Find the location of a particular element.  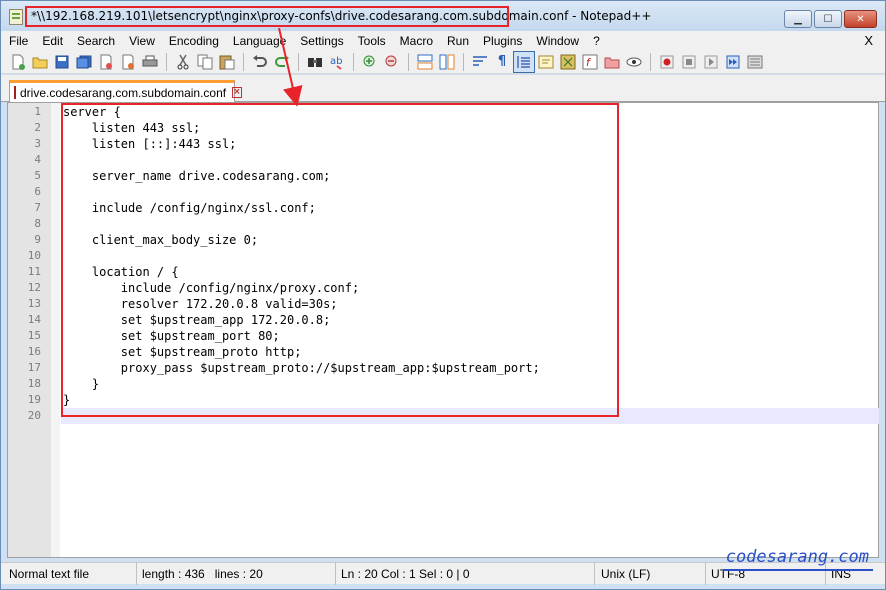

line-number: 4 is located at coordinates (37, 159).